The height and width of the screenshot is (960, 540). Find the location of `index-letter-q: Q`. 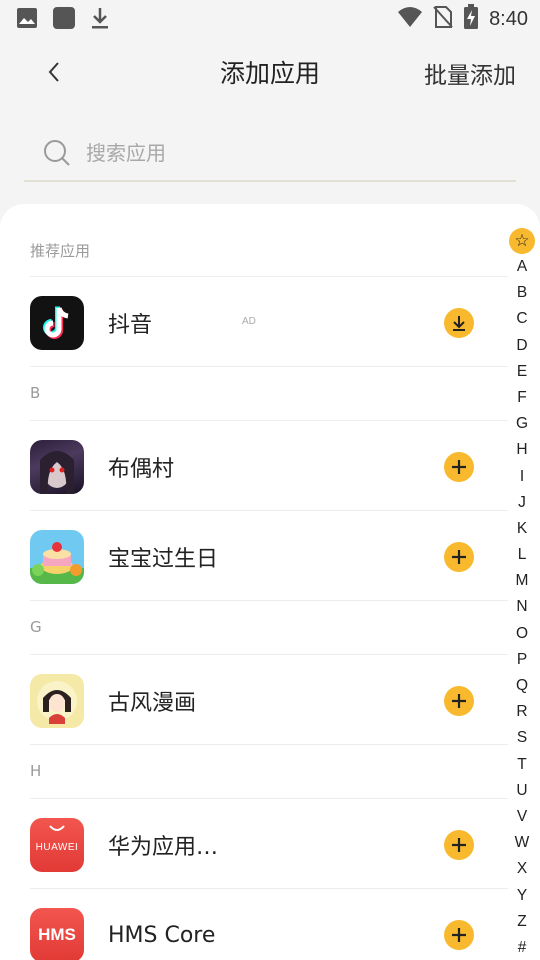

index-letter-q: Q is located at coordinates (522, 686).